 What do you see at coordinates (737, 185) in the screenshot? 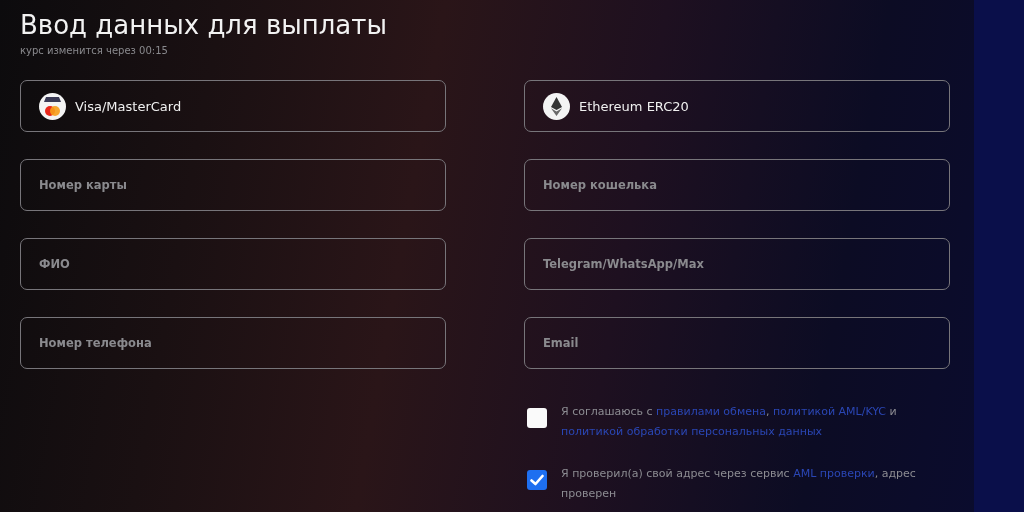
I see `input-field: Номер кошелька` at bounding box center [737, 185].